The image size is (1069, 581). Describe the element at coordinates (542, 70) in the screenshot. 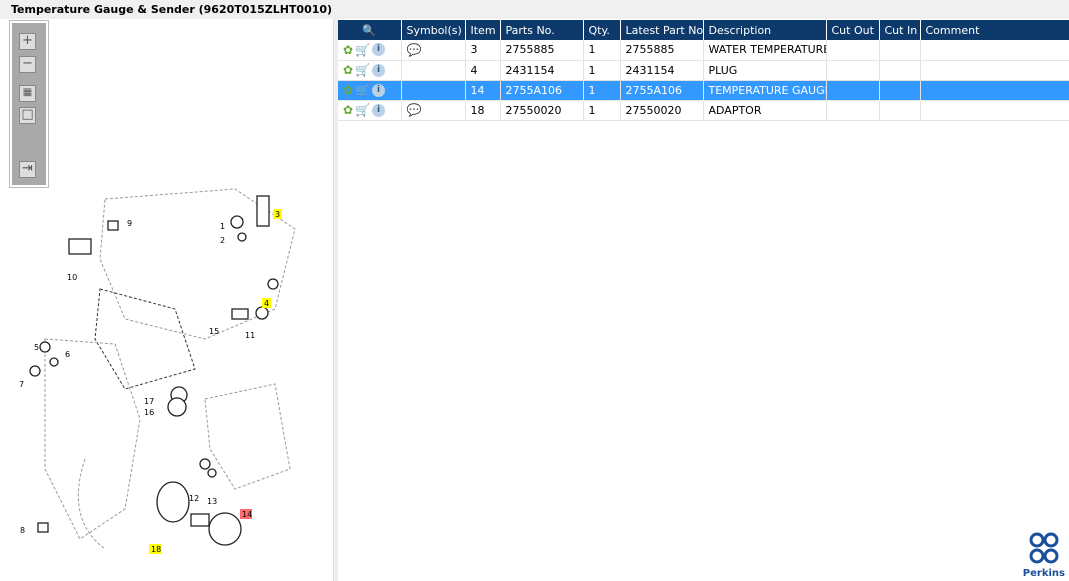

I see `parts-no-cell: 2431154` at that location.